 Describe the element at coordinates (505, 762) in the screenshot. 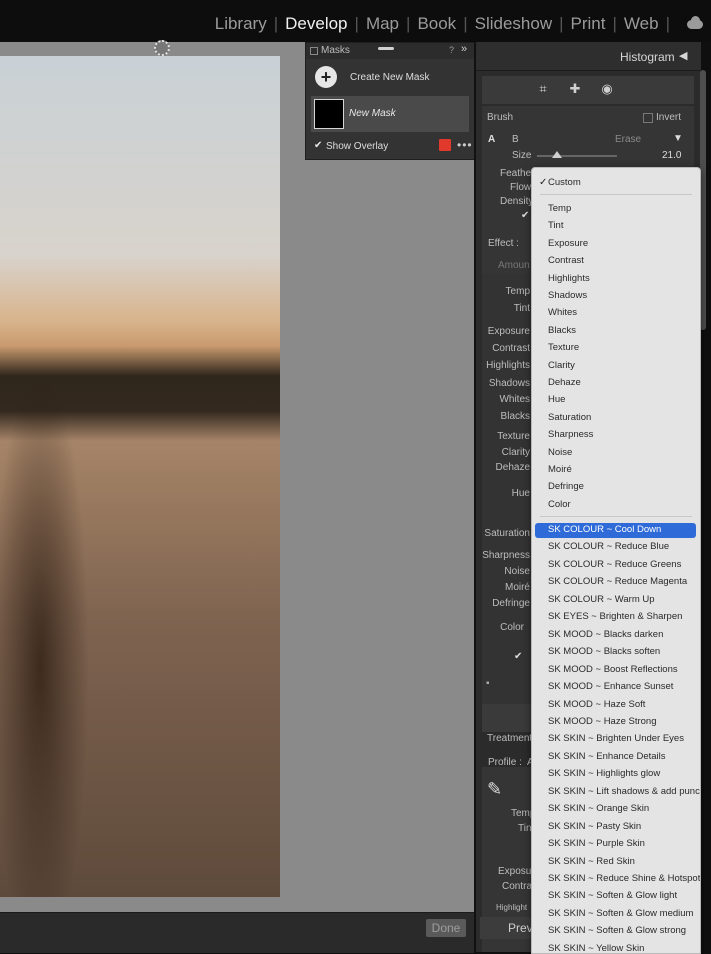

I see `profile-label: Profile :` at that location.